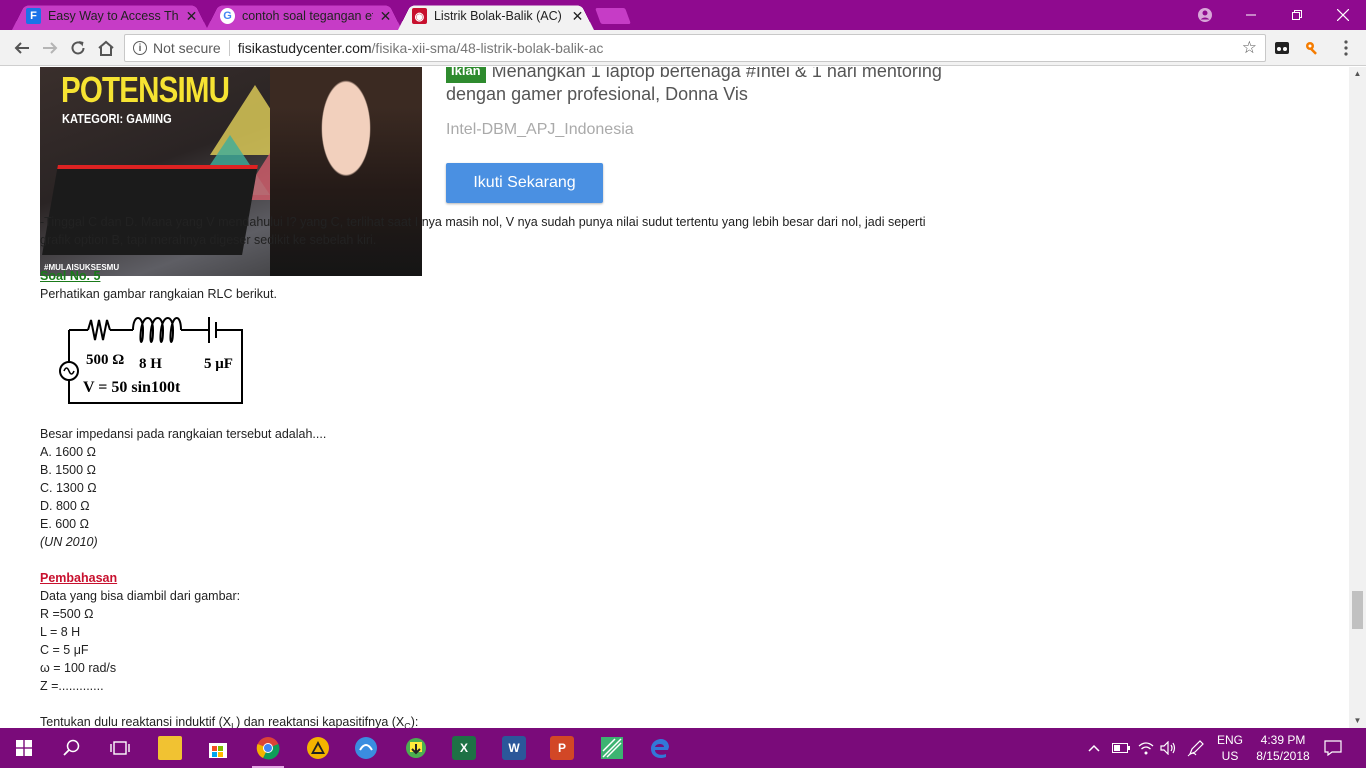  What do you see at coordinates (140, 596) in the screenshot?
I see `data-intro: Data yang bisa diambil dari gambar:` at bounding box center [140, 596].